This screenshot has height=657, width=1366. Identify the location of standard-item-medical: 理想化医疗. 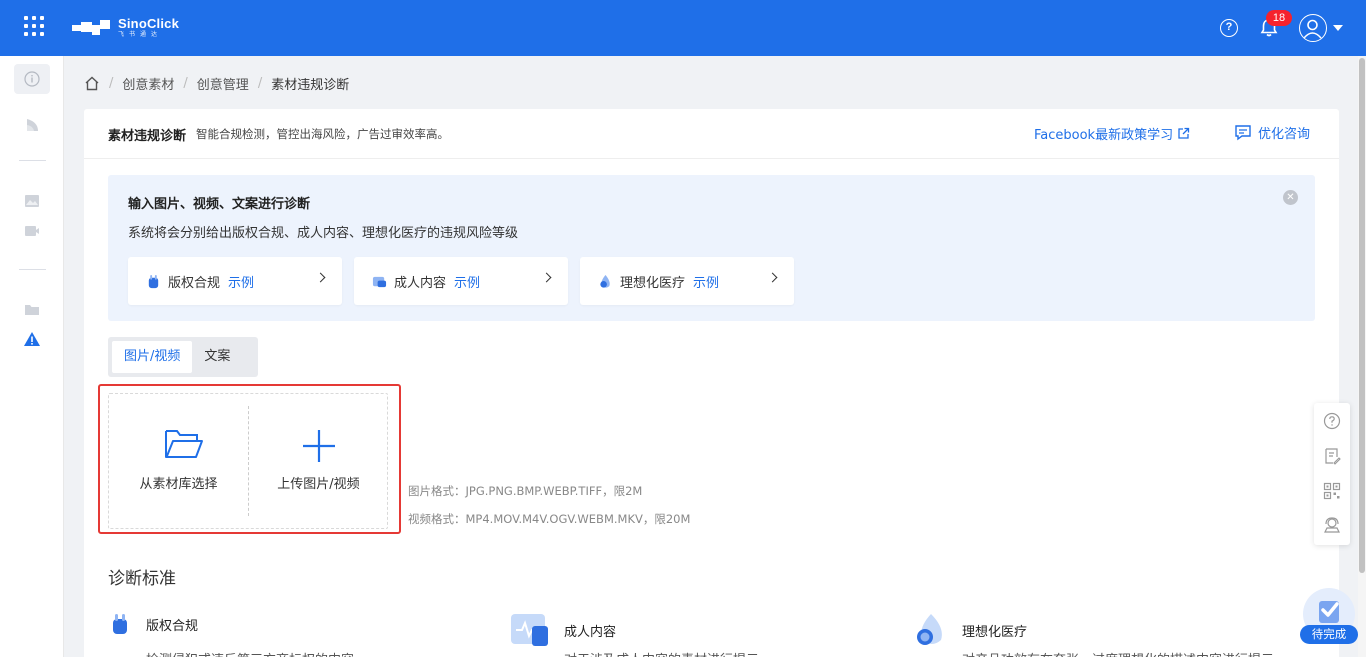
(969, 630).